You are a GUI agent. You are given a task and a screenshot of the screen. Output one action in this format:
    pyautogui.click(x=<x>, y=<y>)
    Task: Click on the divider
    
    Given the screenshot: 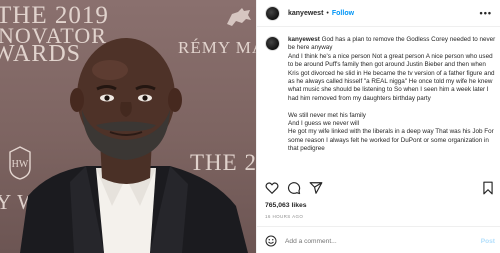 What is the action you would take?
    pyautogui.click(x=378, y=226)
    